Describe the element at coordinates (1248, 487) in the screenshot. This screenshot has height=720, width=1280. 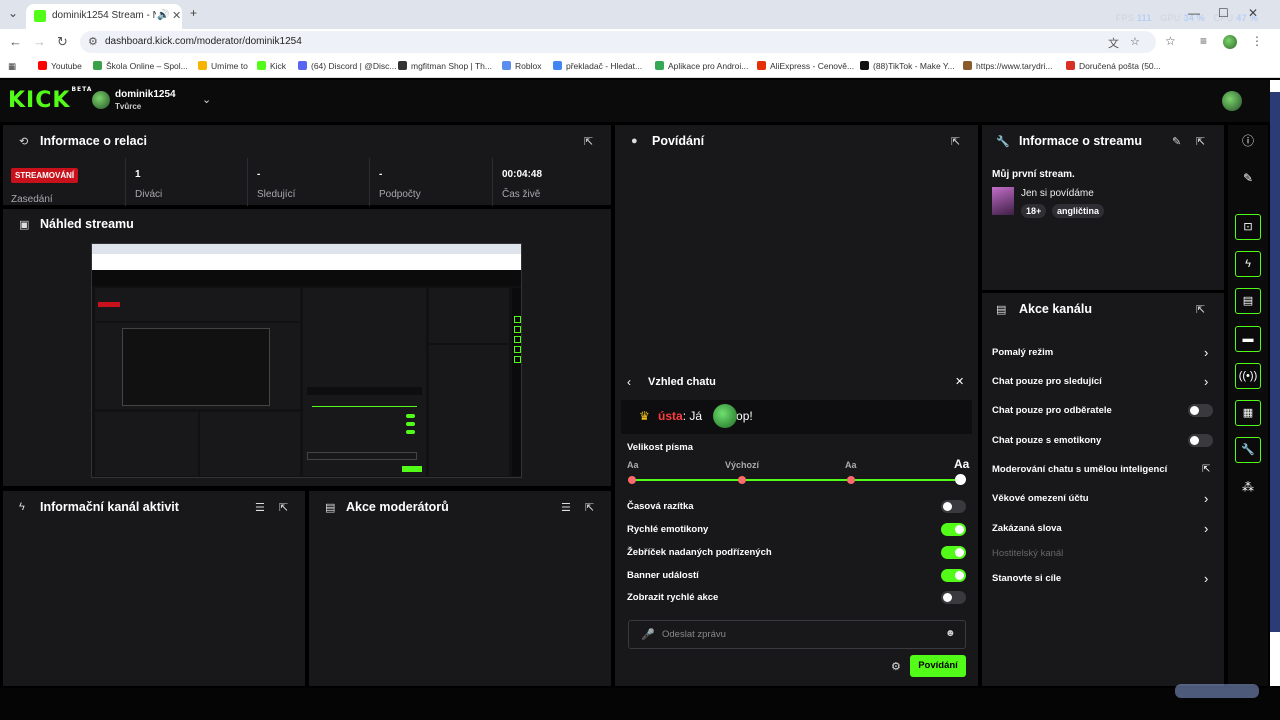
I see `community-icon: ⁂` at that location.